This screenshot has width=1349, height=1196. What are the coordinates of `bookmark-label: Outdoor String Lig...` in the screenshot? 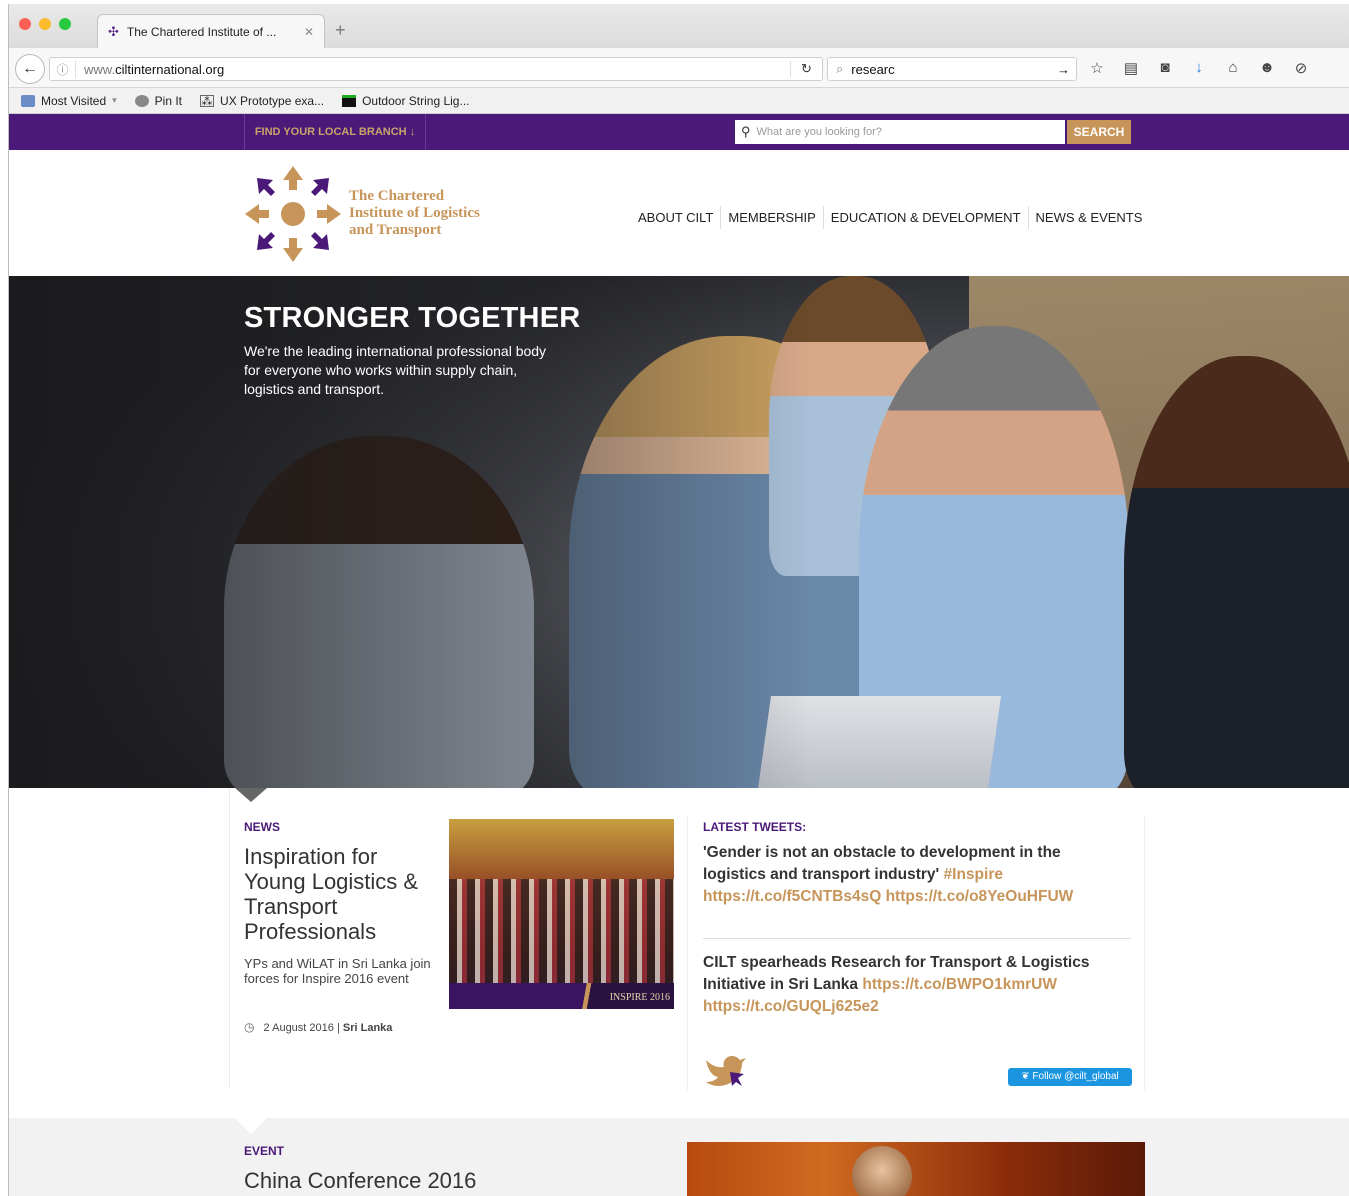 It's located at (416, 100).